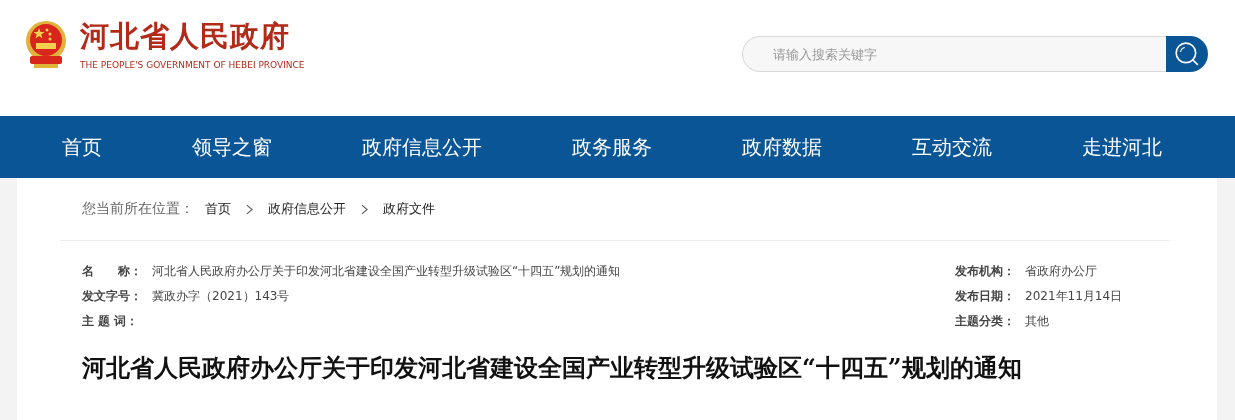 The height and width of the screenshot is (420, 1235). I want to click on nav-link: 领导之窗, so click(232, 147).